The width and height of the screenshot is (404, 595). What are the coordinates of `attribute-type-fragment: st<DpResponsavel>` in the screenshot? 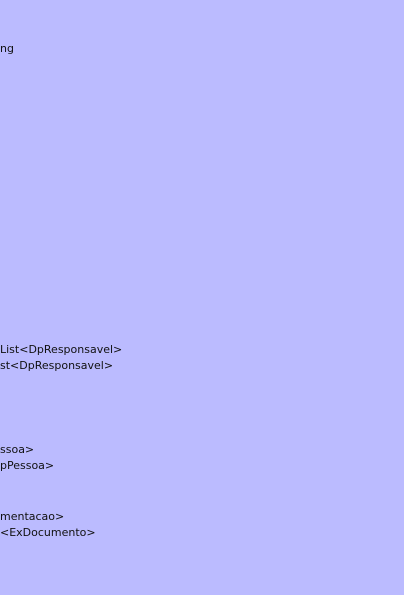 It's located at (57, 365).